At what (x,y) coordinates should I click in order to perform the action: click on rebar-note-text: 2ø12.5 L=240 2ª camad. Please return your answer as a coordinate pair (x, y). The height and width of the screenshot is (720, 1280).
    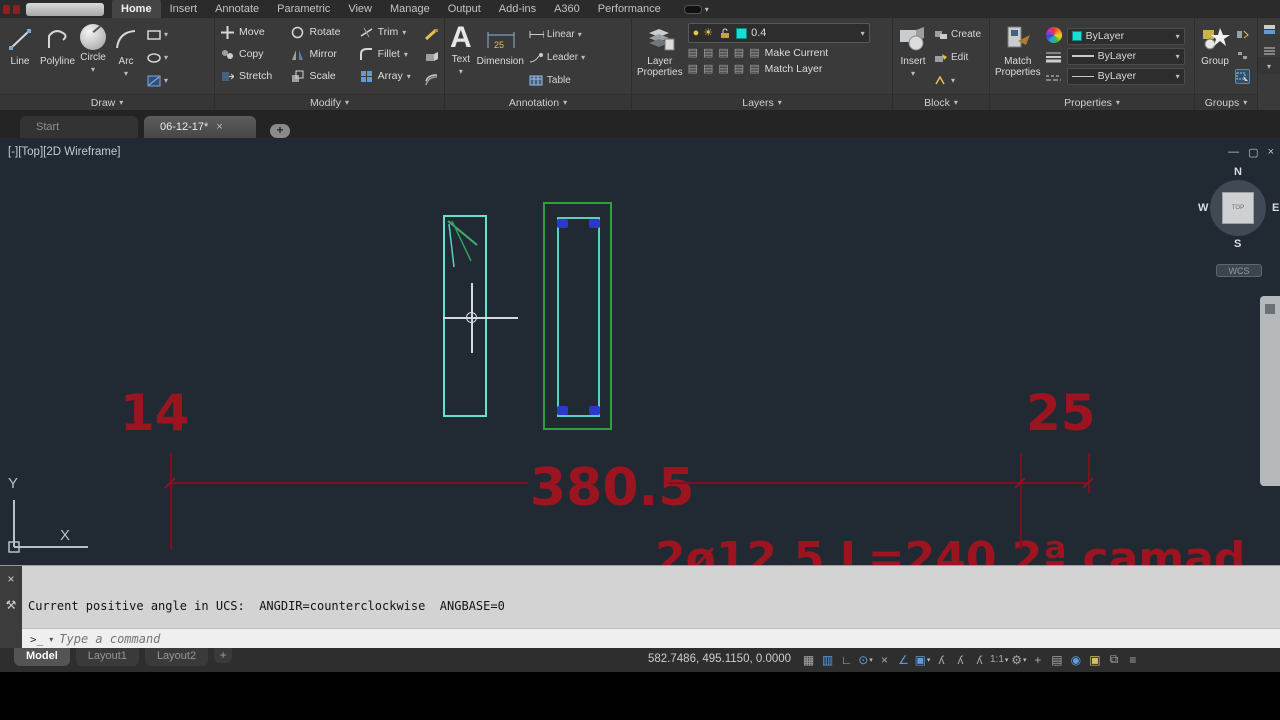
    Looking at the image, I should click on (950, 549).